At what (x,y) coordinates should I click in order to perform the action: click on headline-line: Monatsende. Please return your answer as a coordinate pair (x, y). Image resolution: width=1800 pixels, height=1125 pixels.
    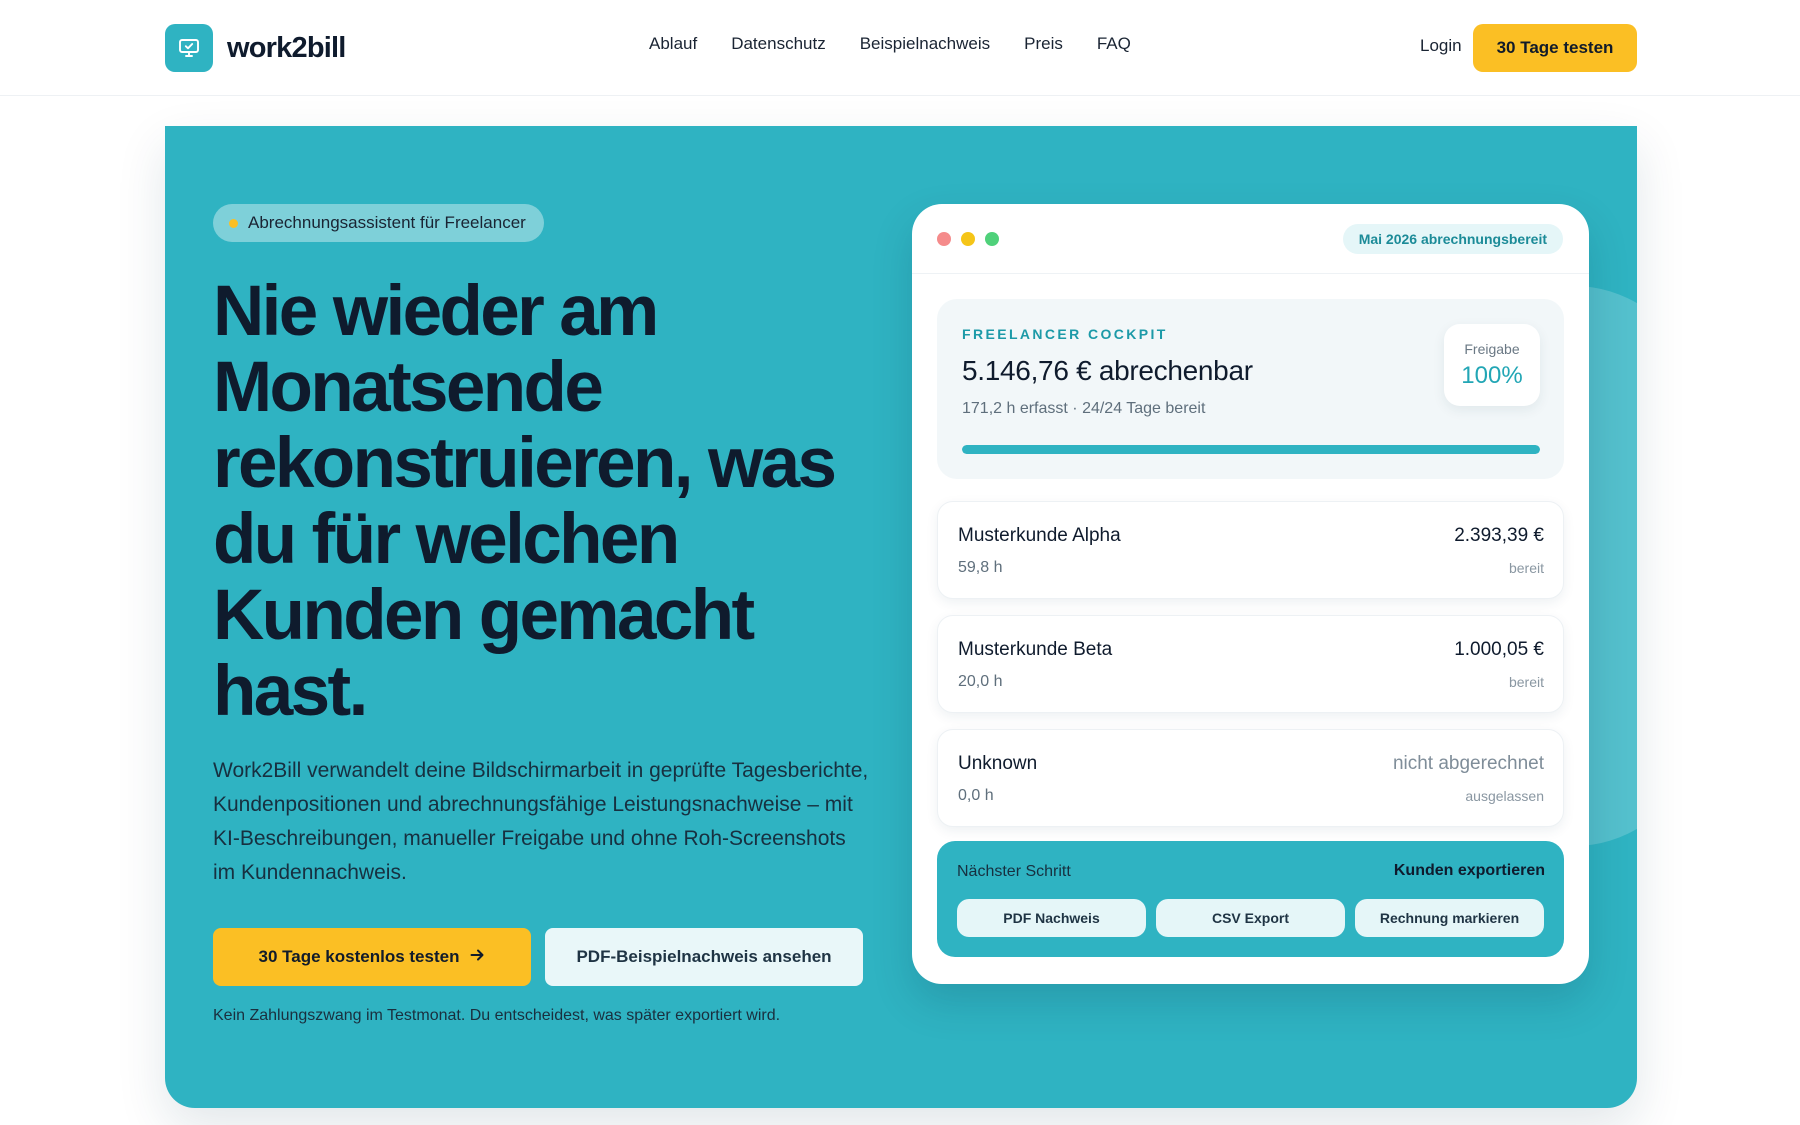
    Looking at the image, I should click on (408, 387).